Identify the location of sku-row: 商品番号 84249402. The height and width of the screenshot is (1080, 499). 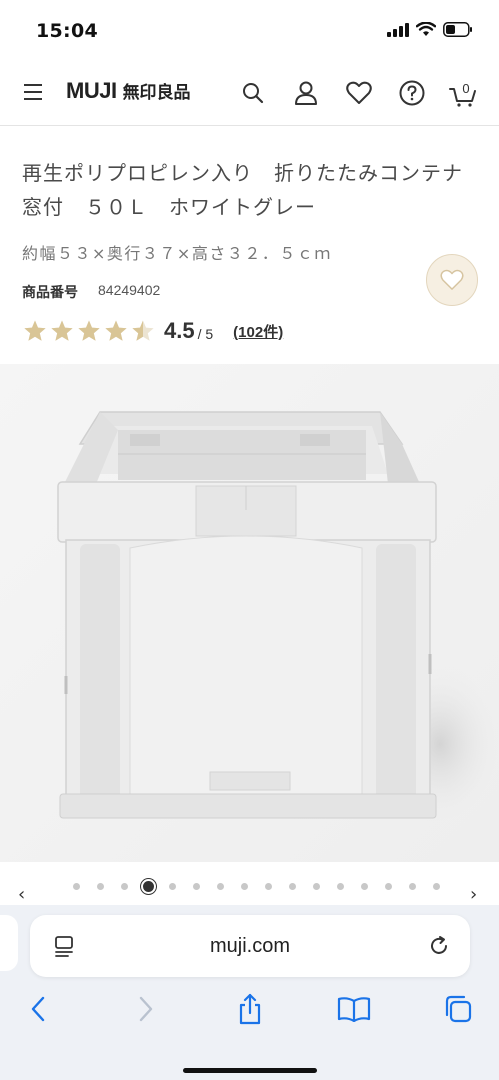
(91, 292).